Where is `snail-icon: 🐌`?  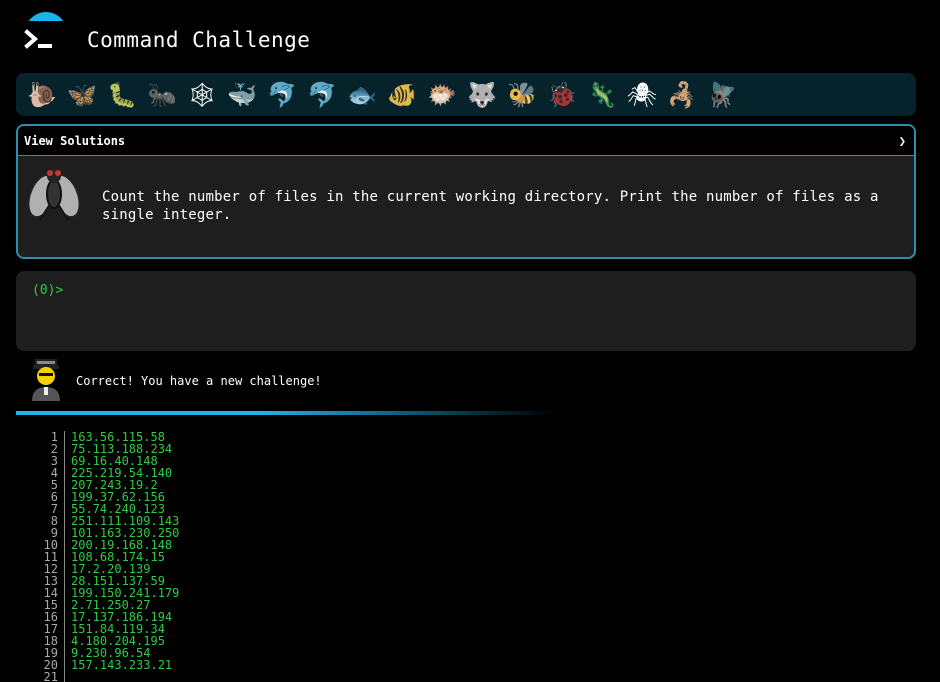
snail-icon: 🐌 is located at coordinates (42, 95).